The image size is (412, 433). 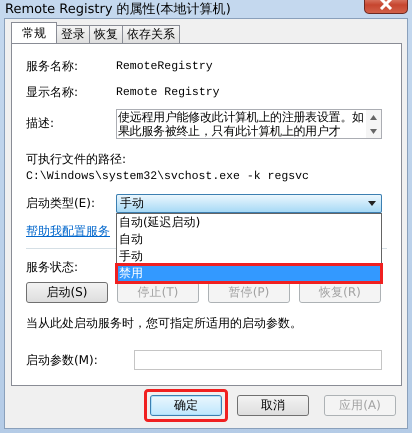 I want to click on dropdown-option: 自动, so click(x=249, y=239).